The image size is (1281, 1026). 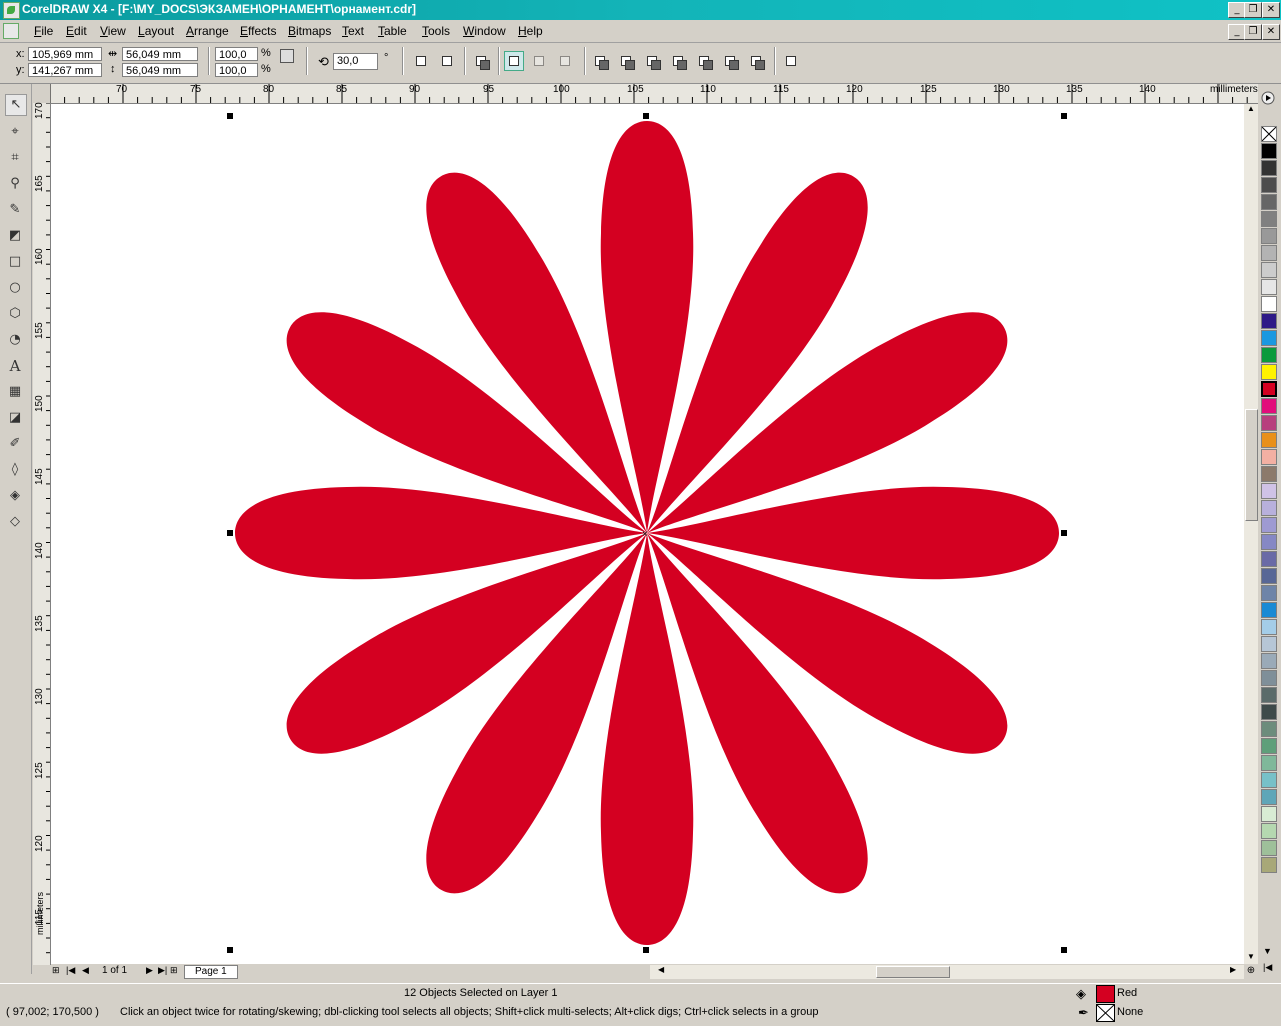 What do you see at coordinates (1251, 958) in the screenshot?
I see `scroll-down-arrow-icon: ▼` at bounding box center [1251, 958].